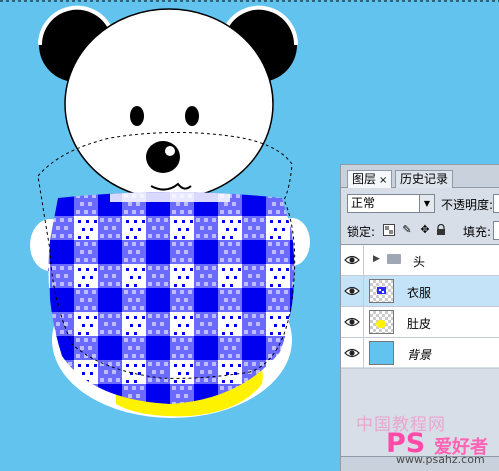 This screenshot has height=471, width=499. Describe the element at coordinates (361, 232) in the screenshot. I see `lock-label: 锁定:` at that location.